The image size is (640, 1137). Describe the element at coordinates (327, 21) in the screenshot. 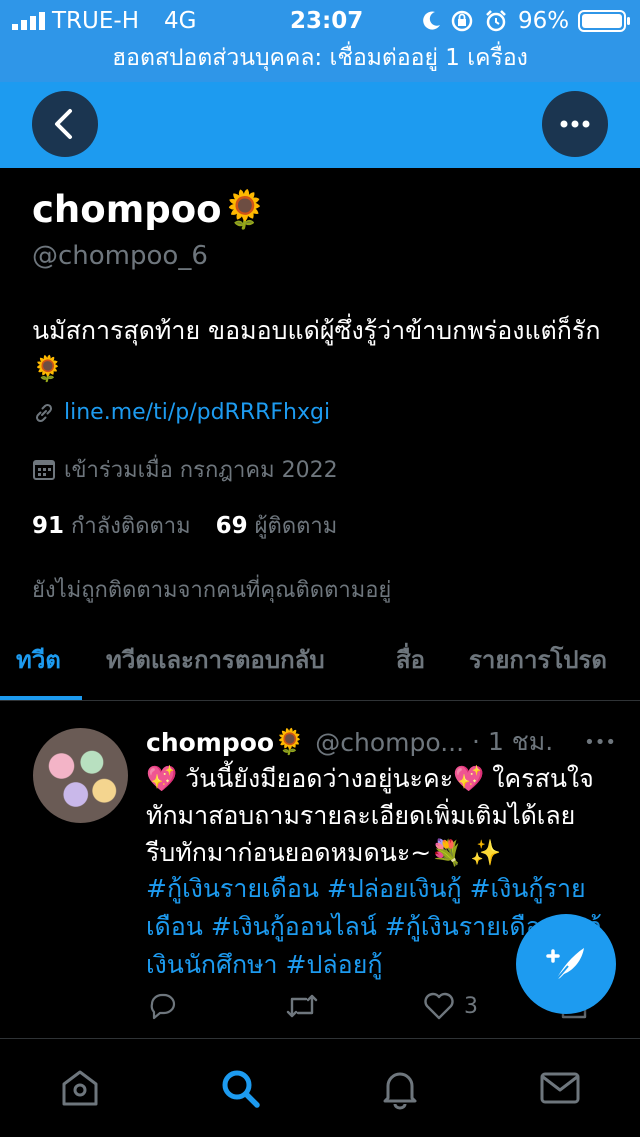

I see `clock: 23:07` at that location.